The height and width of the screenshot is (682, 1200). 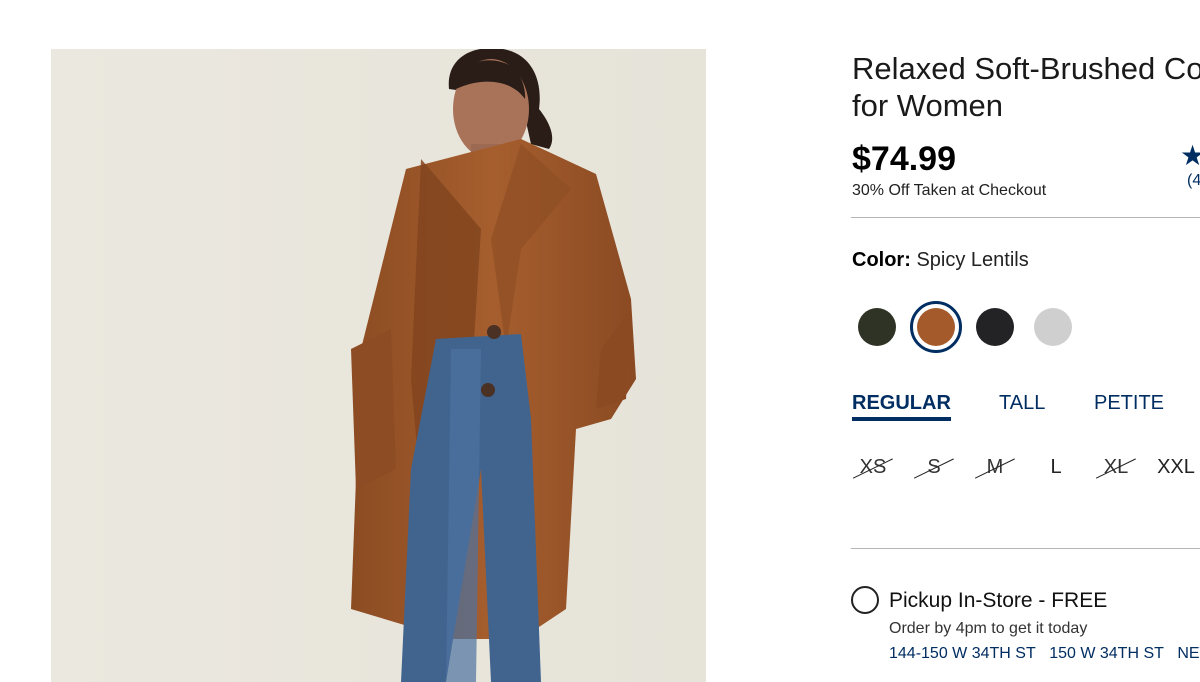 I want to click on tab-tall: TALL, so click(x=1022, y=403).